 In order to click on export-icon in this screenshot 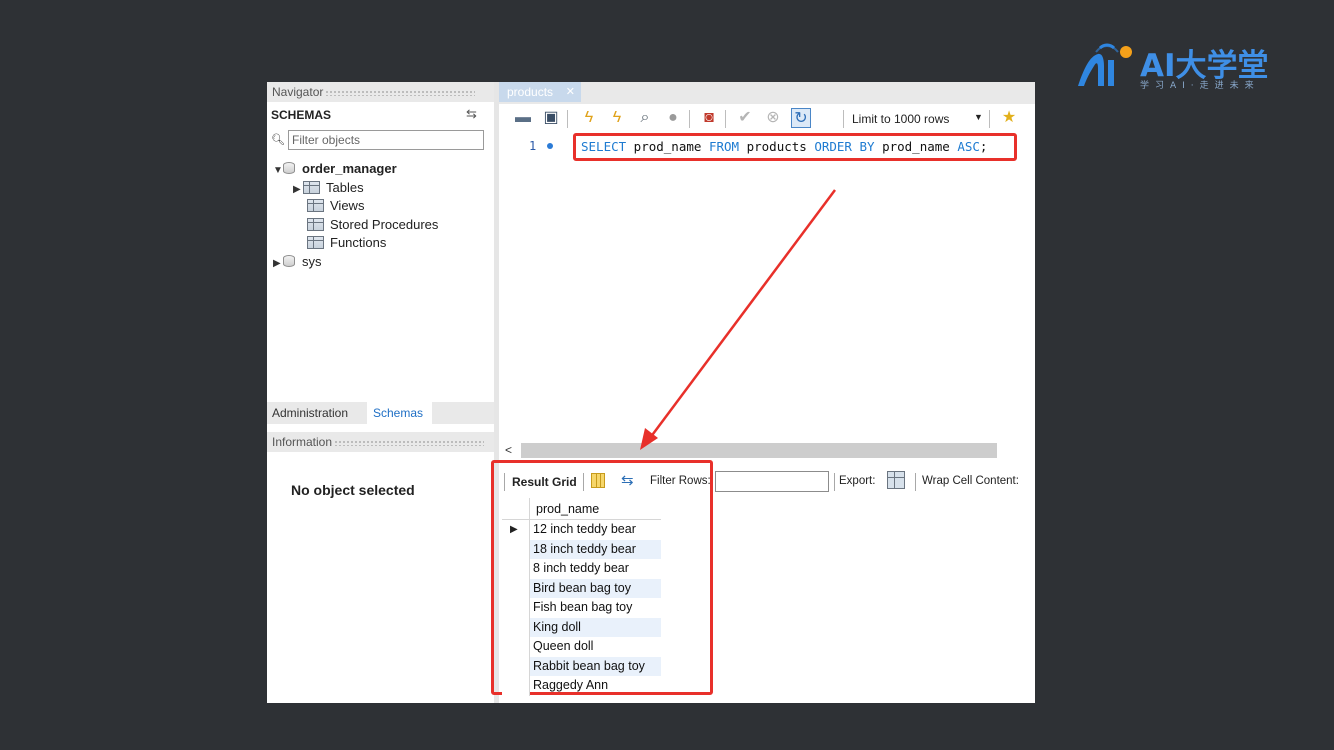, I will do `click(896, 480)`.